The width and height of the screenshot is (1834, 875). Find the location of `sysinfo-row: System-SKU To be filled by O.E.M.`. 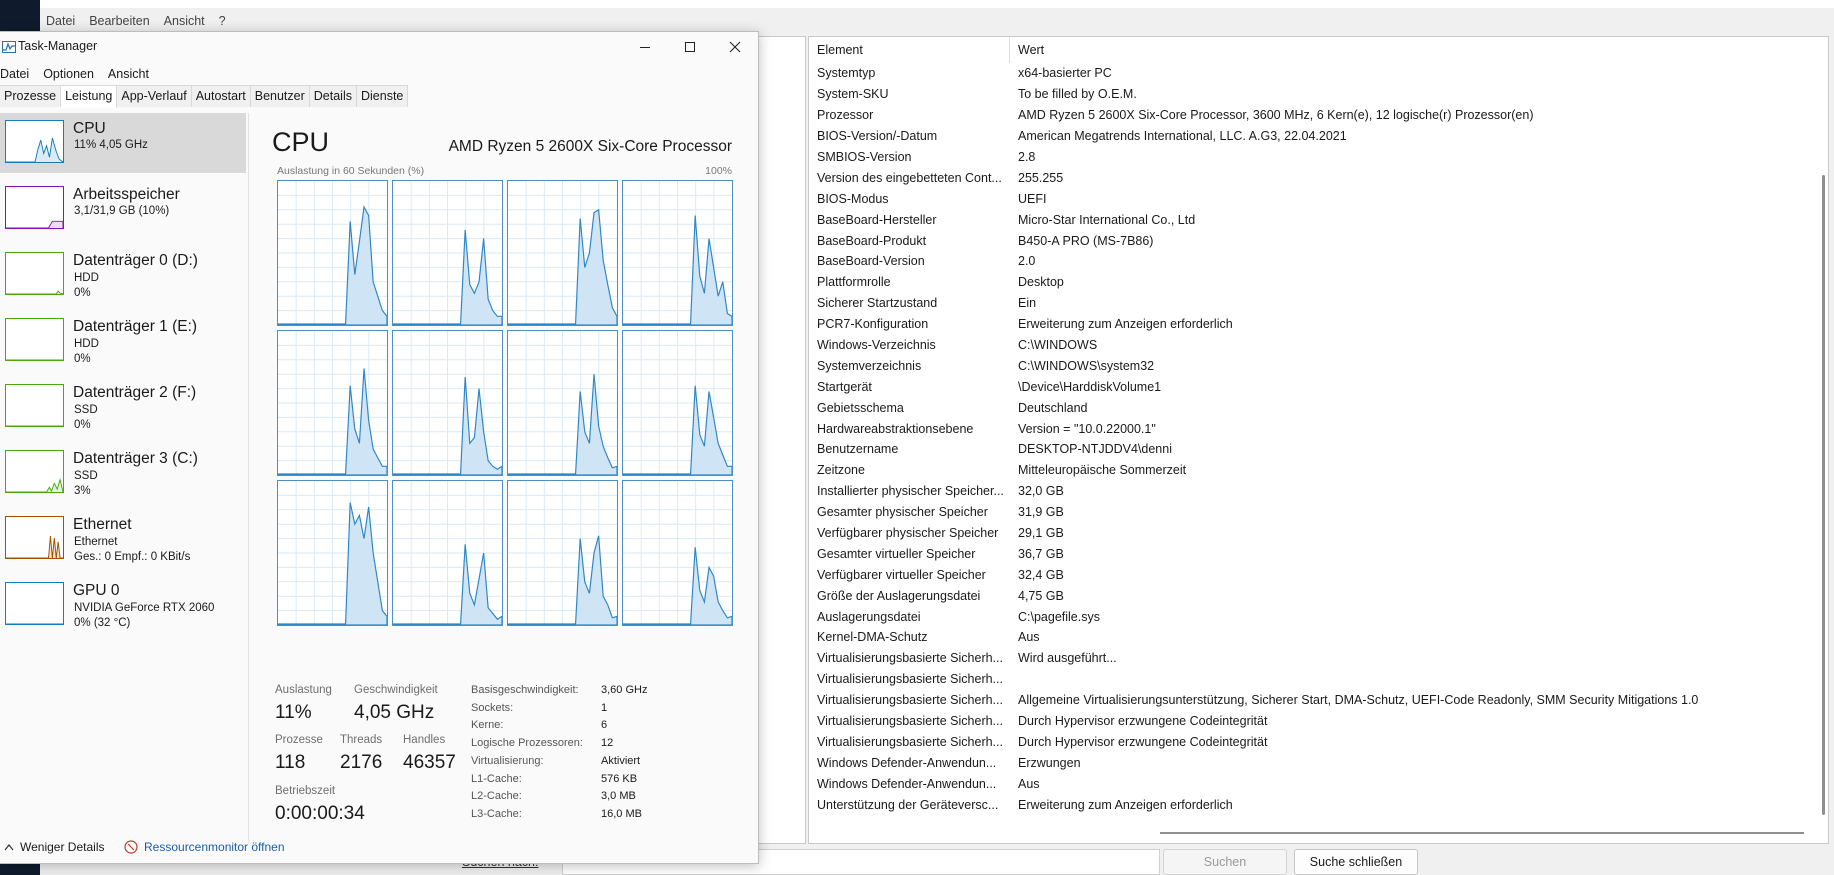

sysinfo-row: System-SKU To be filled by O.E.M. is located at coordinates (1318, 94).